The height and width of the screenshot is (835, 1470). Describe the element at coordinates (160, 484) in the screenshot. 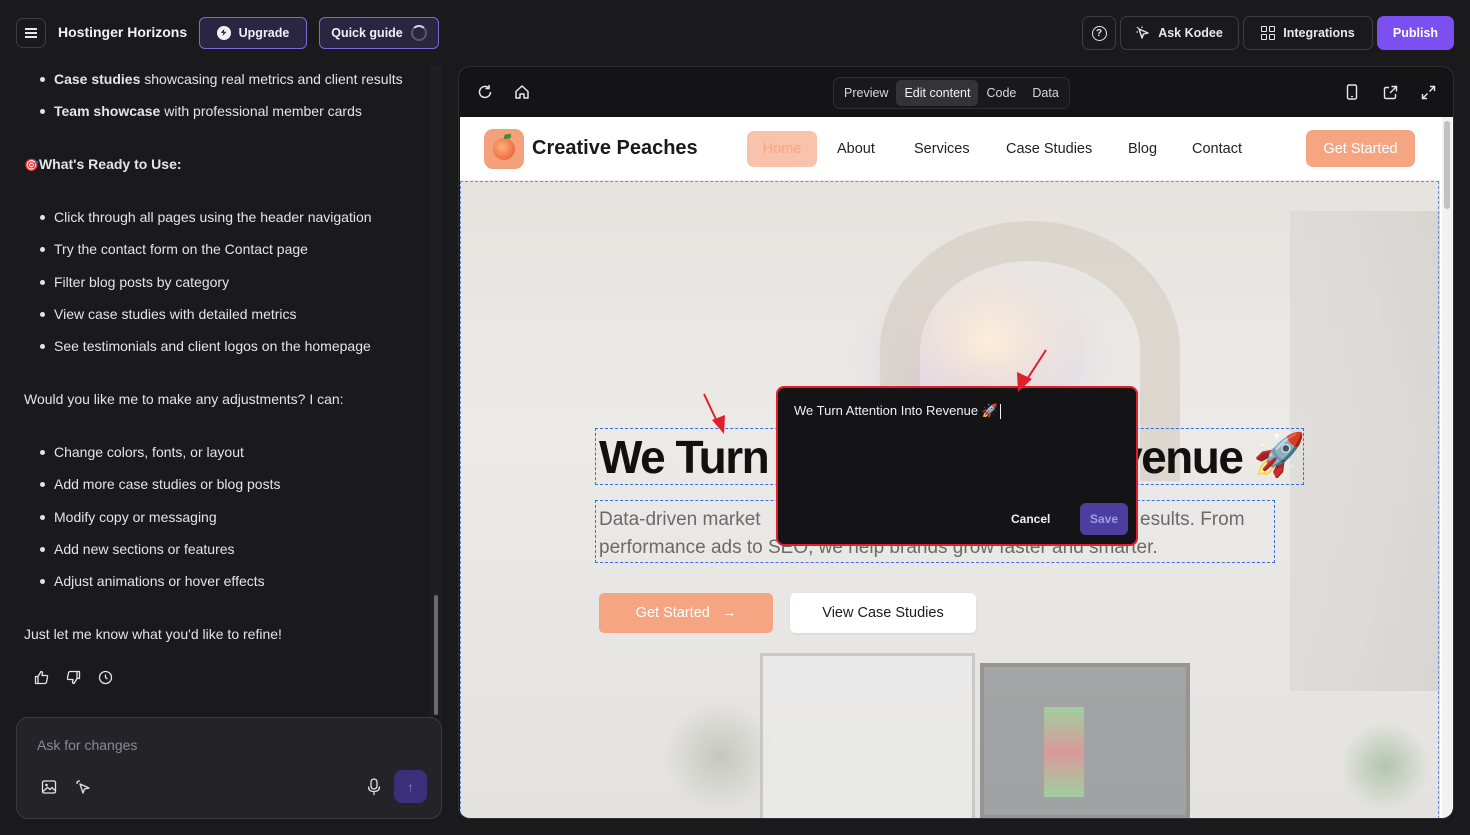

I see `list-item: Add more case studies or blog posts` at that location.